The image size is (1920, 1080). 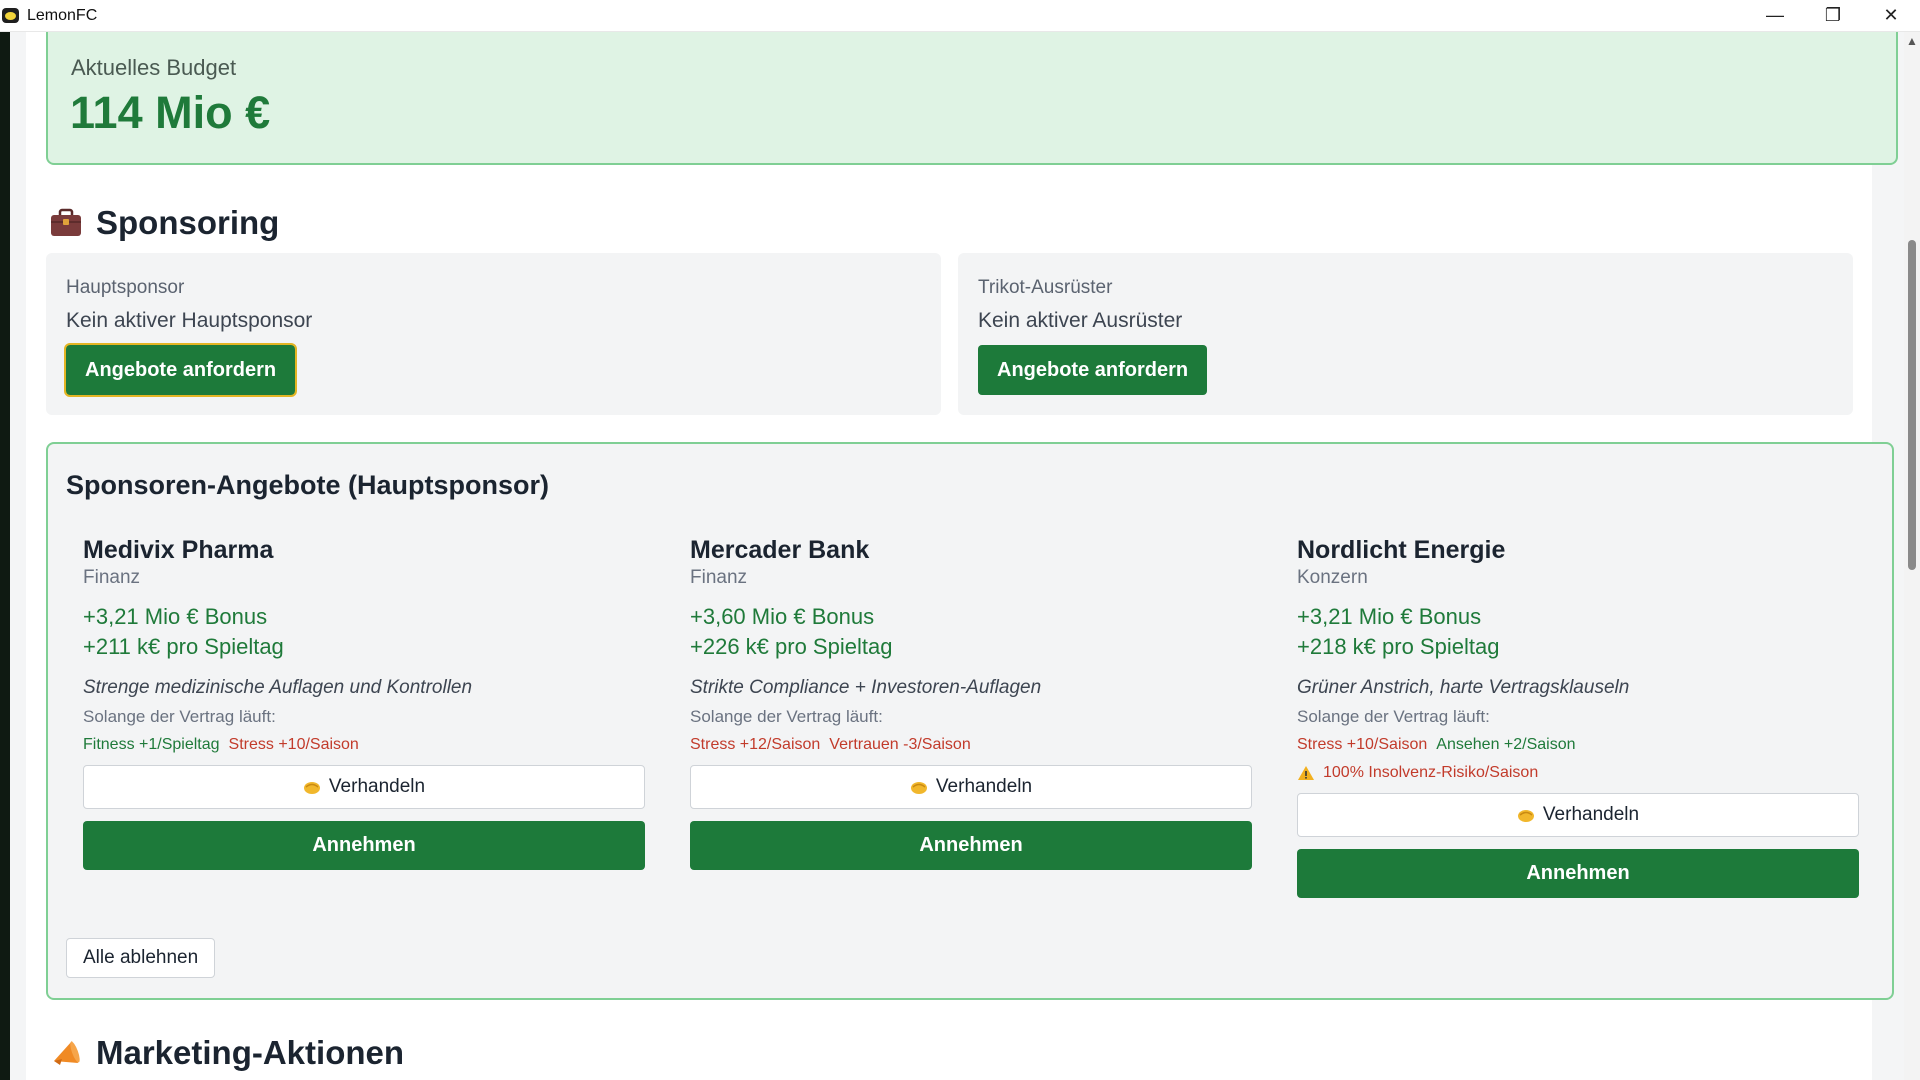 I want to click on close-button: ✕, so click(x=1891, y=15).